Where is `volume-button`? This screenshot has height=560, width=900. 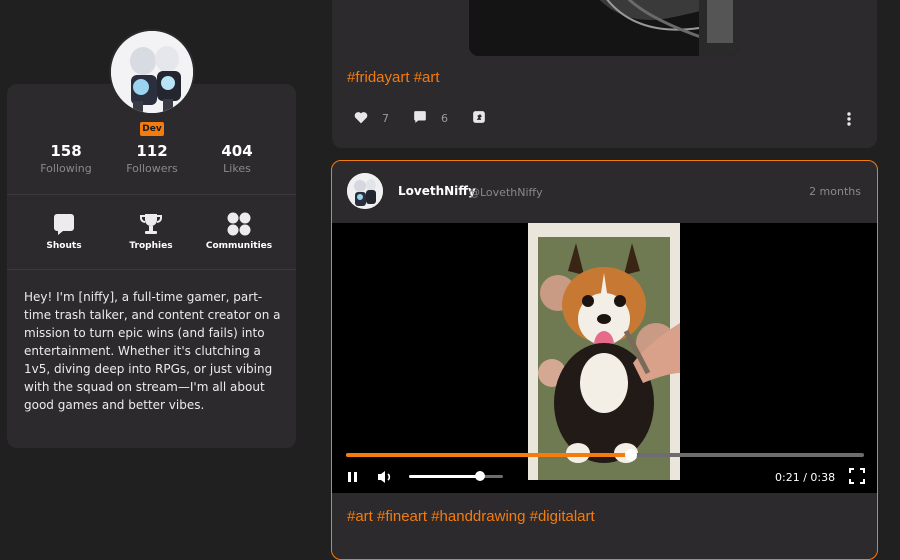
volume-button is located at coordinates (385, 478).